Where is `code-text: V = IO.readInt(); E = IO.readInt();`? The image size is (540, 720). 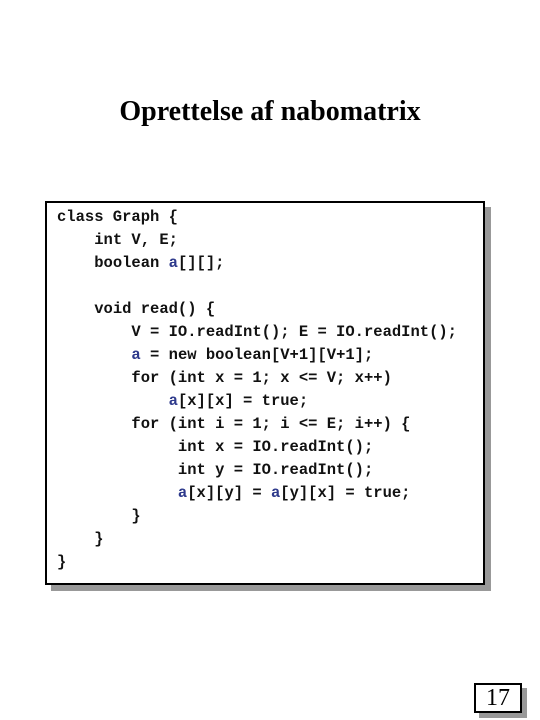
code-text: V = IO.readInt(); E = IO.readInt(); is located at coordinates (294, 332).